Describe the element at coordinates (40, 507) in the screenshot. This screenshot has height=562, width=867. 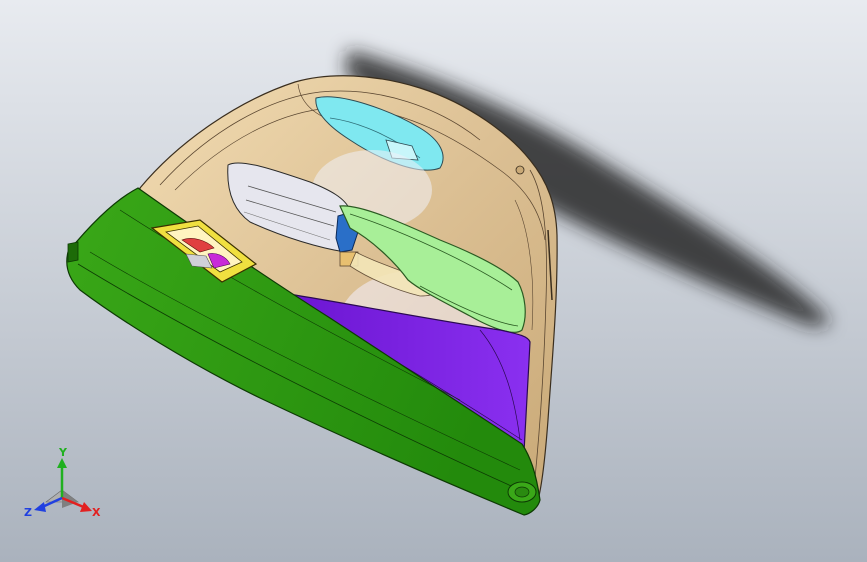
I see `z-axis-arrow` at that location.